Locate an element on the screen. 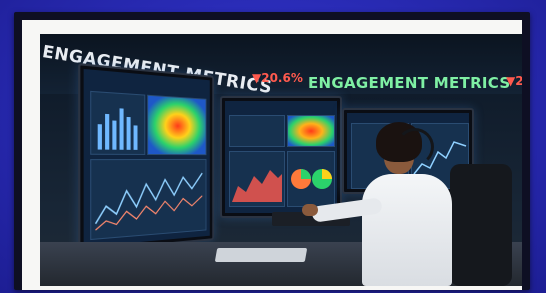  pie-chart-panel is located at coordinates (311, 179).